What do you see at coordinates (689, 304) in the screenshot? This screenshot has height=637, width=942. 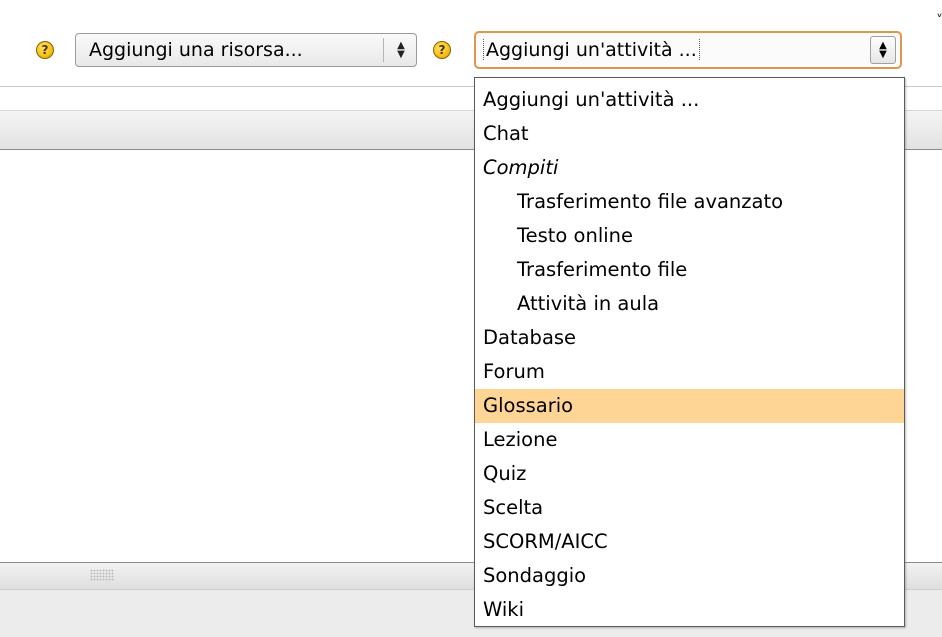 I see `dropdown-option: Attività in aula` at bounding box center [689, 304].